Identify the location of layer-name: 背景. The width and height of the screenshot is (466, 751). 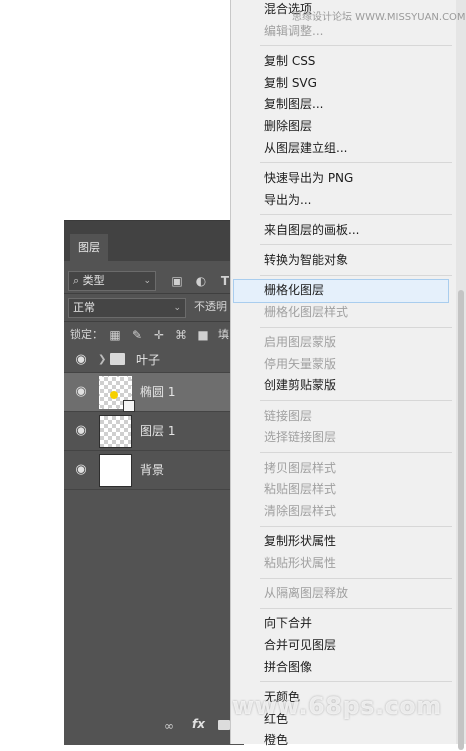
(152, 470).